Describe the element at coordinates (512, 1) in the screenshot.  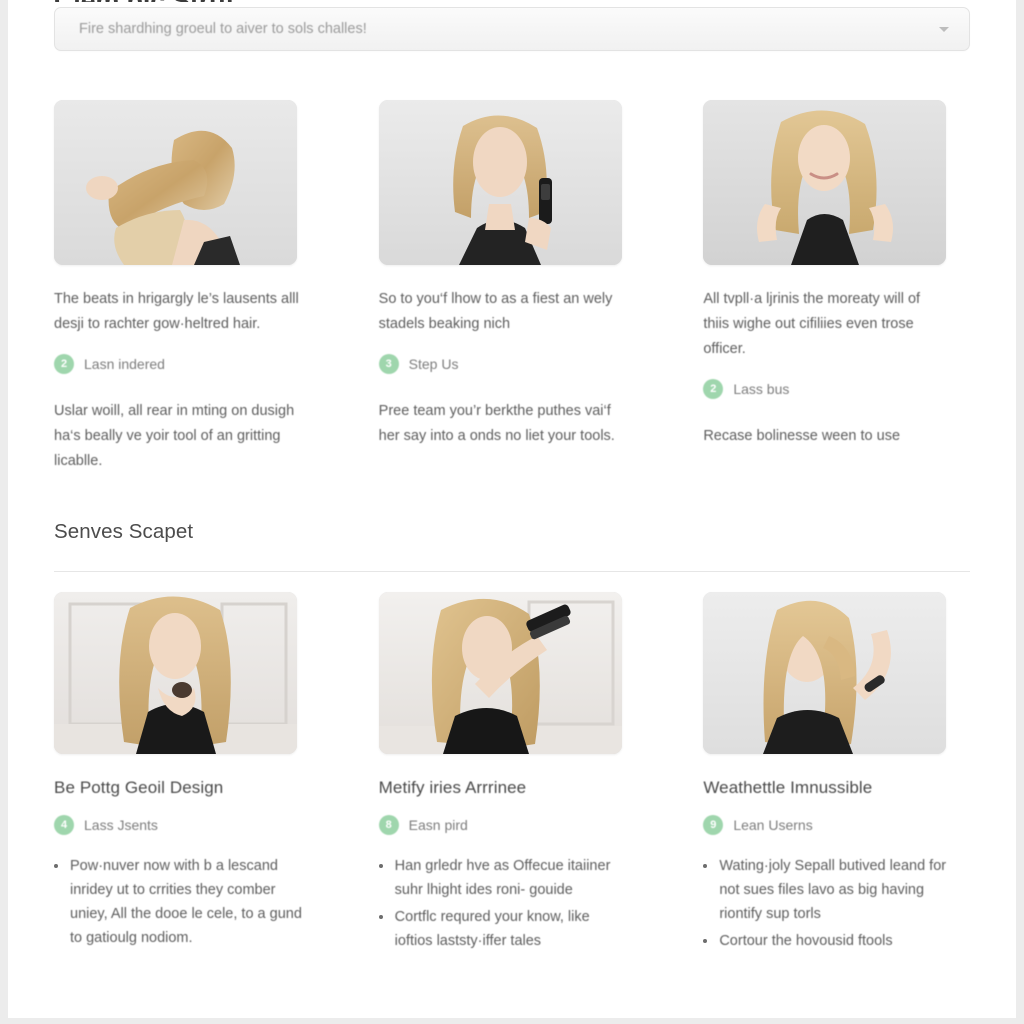
I see `page-title: Clem pic Struf` at that location.